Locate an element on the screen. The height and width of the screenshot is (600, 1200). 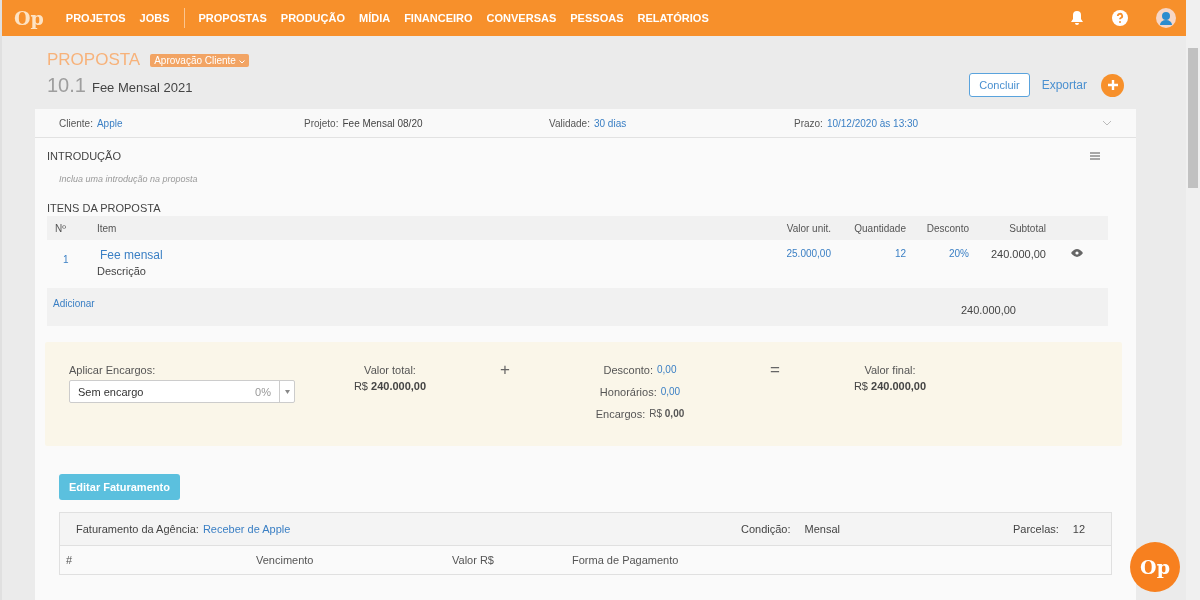
caret-down-icon is located at coordinates (287, 391).